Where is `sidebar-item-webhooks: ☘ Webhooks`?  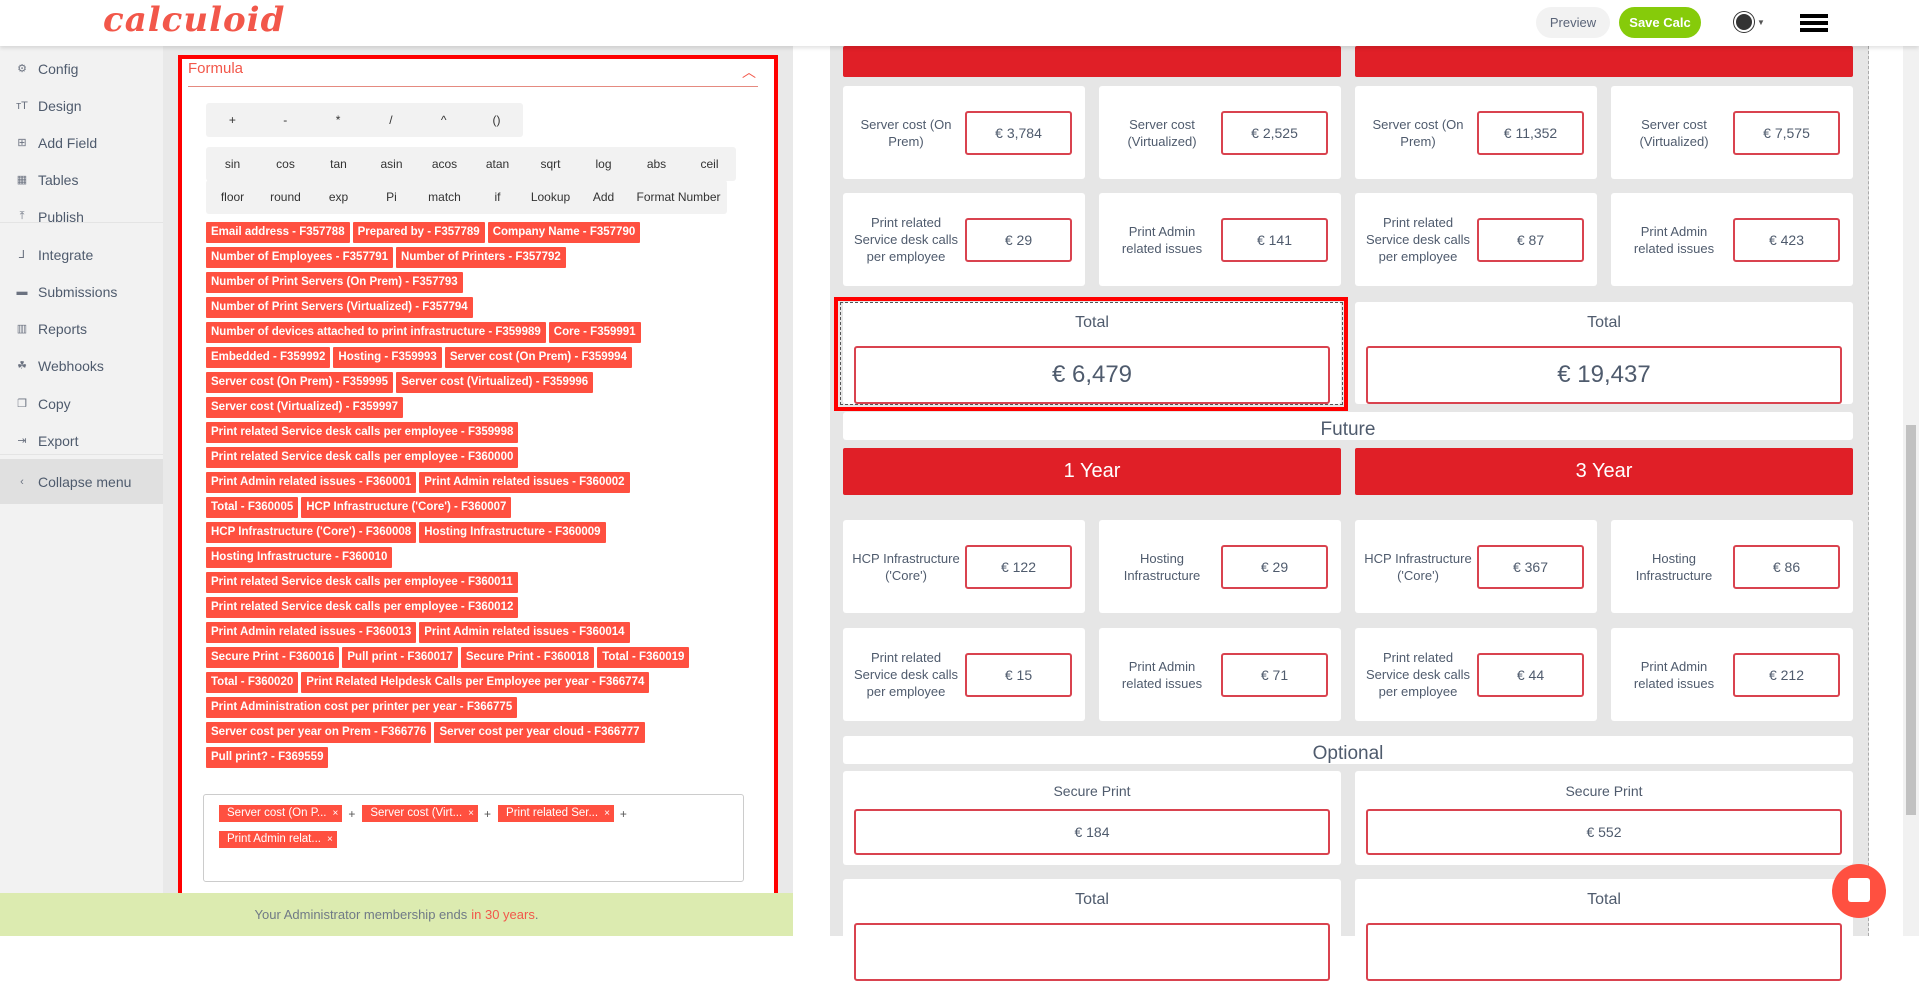
sidebar-item-webhooks: ☘ Webhooks is located at coordinates (81, 365).